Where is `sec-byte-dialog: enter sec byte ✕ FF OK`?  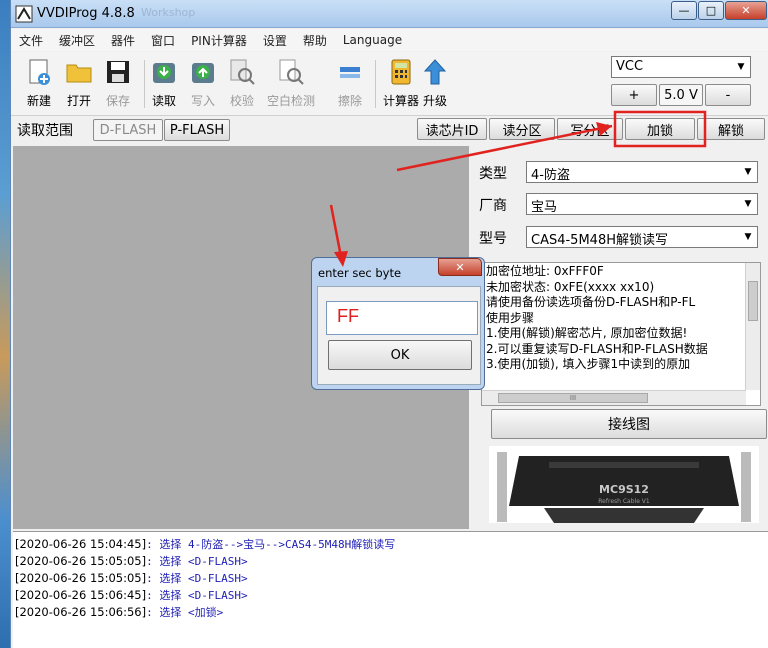
sec-byte-dialog: enter sec byte ✕ FF OK is located at coordinates (398, 323).